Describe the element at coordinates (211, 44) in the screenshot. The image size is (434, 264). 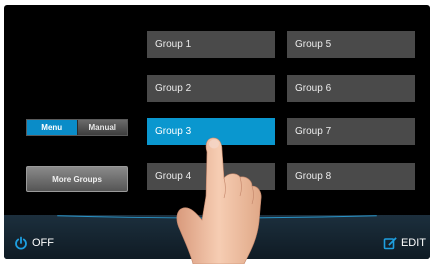
I see `group-1-button: Group 1` at that location.